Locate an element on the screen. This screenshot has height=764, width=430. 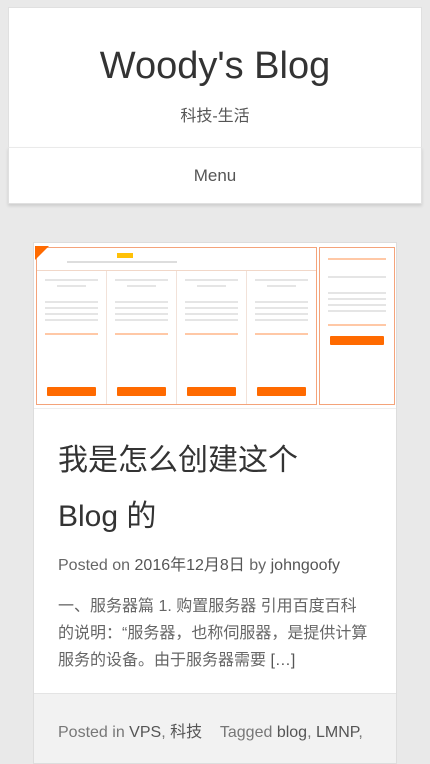
post-title: 我是怎么创建这个 Blog 的 is located at coordinates (215, 489).